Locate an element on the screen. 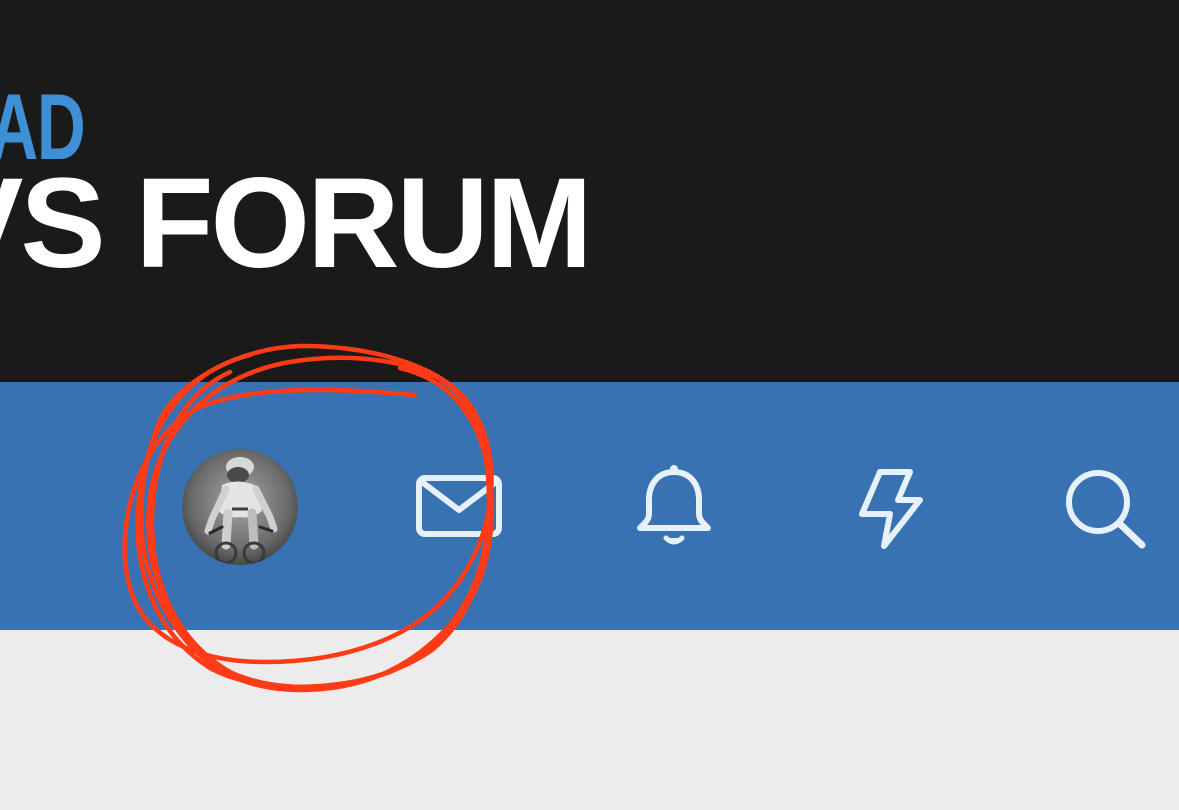 This screenshot has width=1179, height=810. search-icon is located at coordinates (1106, 509).